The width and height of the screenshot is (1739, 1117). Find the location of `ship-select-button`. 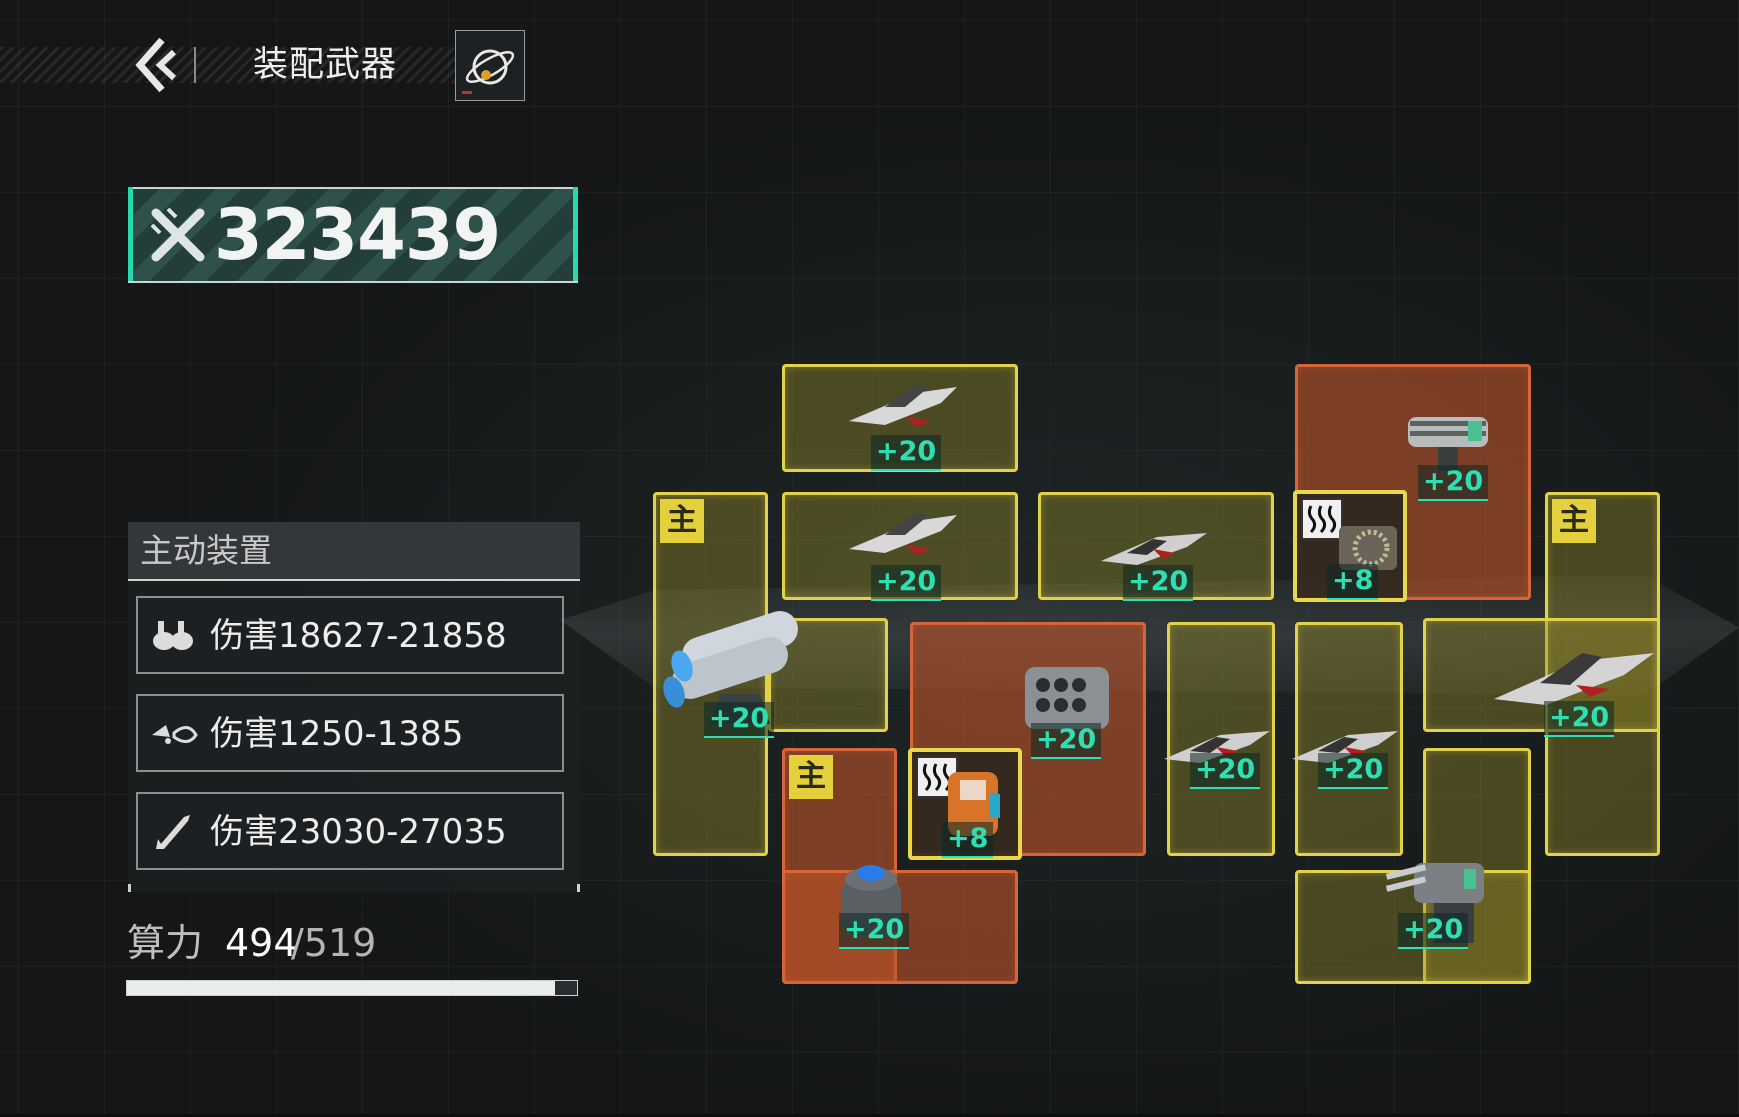

ship-select-button is located at coordinates (490, 65).